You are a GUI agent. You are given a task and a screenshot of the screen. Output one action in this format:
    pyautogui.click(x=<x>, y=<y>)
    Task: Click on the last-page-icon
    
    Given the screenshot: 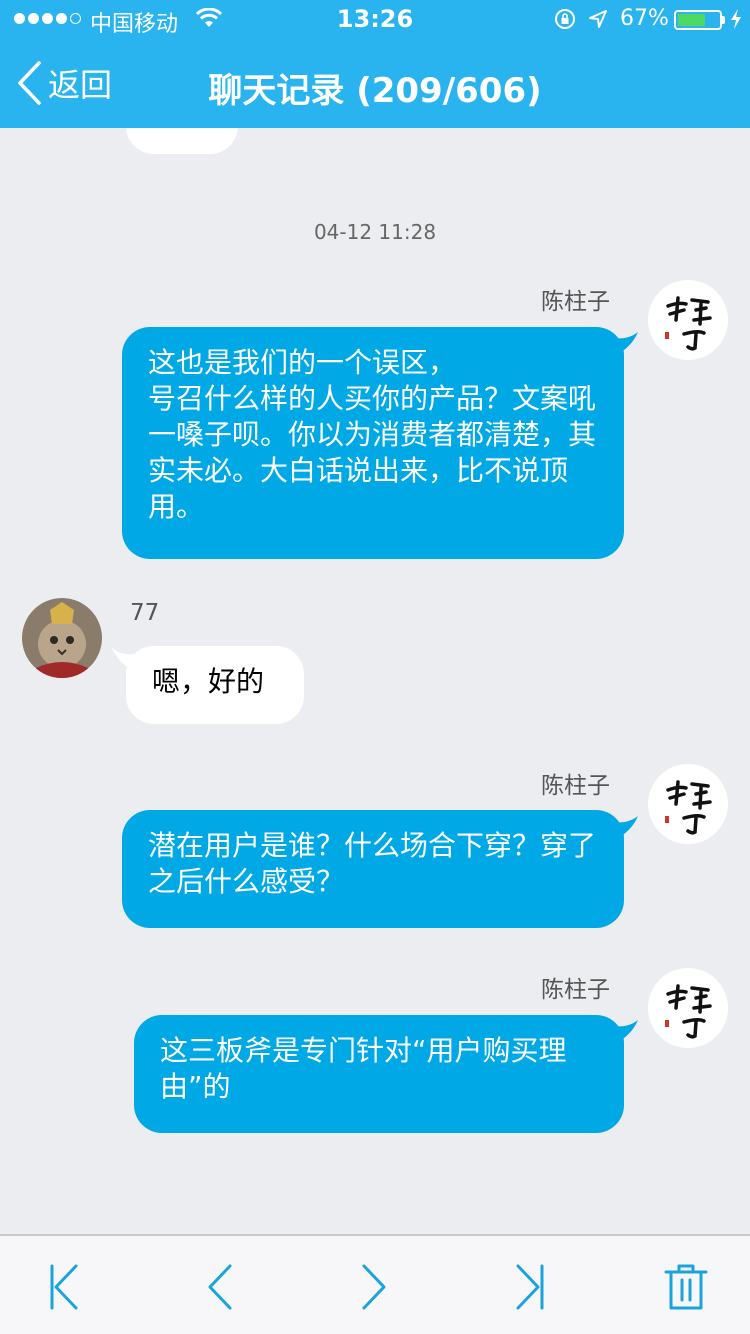 What is the action you would take?
    pyautogui.click(x=530, y=1287)
    